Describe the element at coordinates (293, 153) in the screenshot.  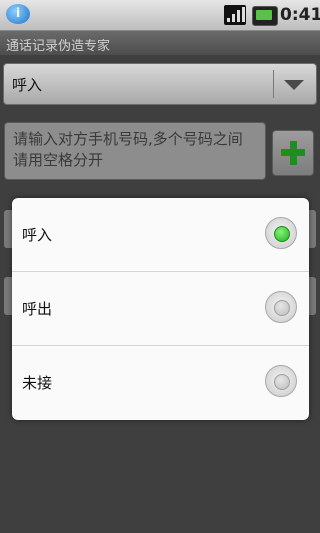
I see `add-contact-button` at that location.